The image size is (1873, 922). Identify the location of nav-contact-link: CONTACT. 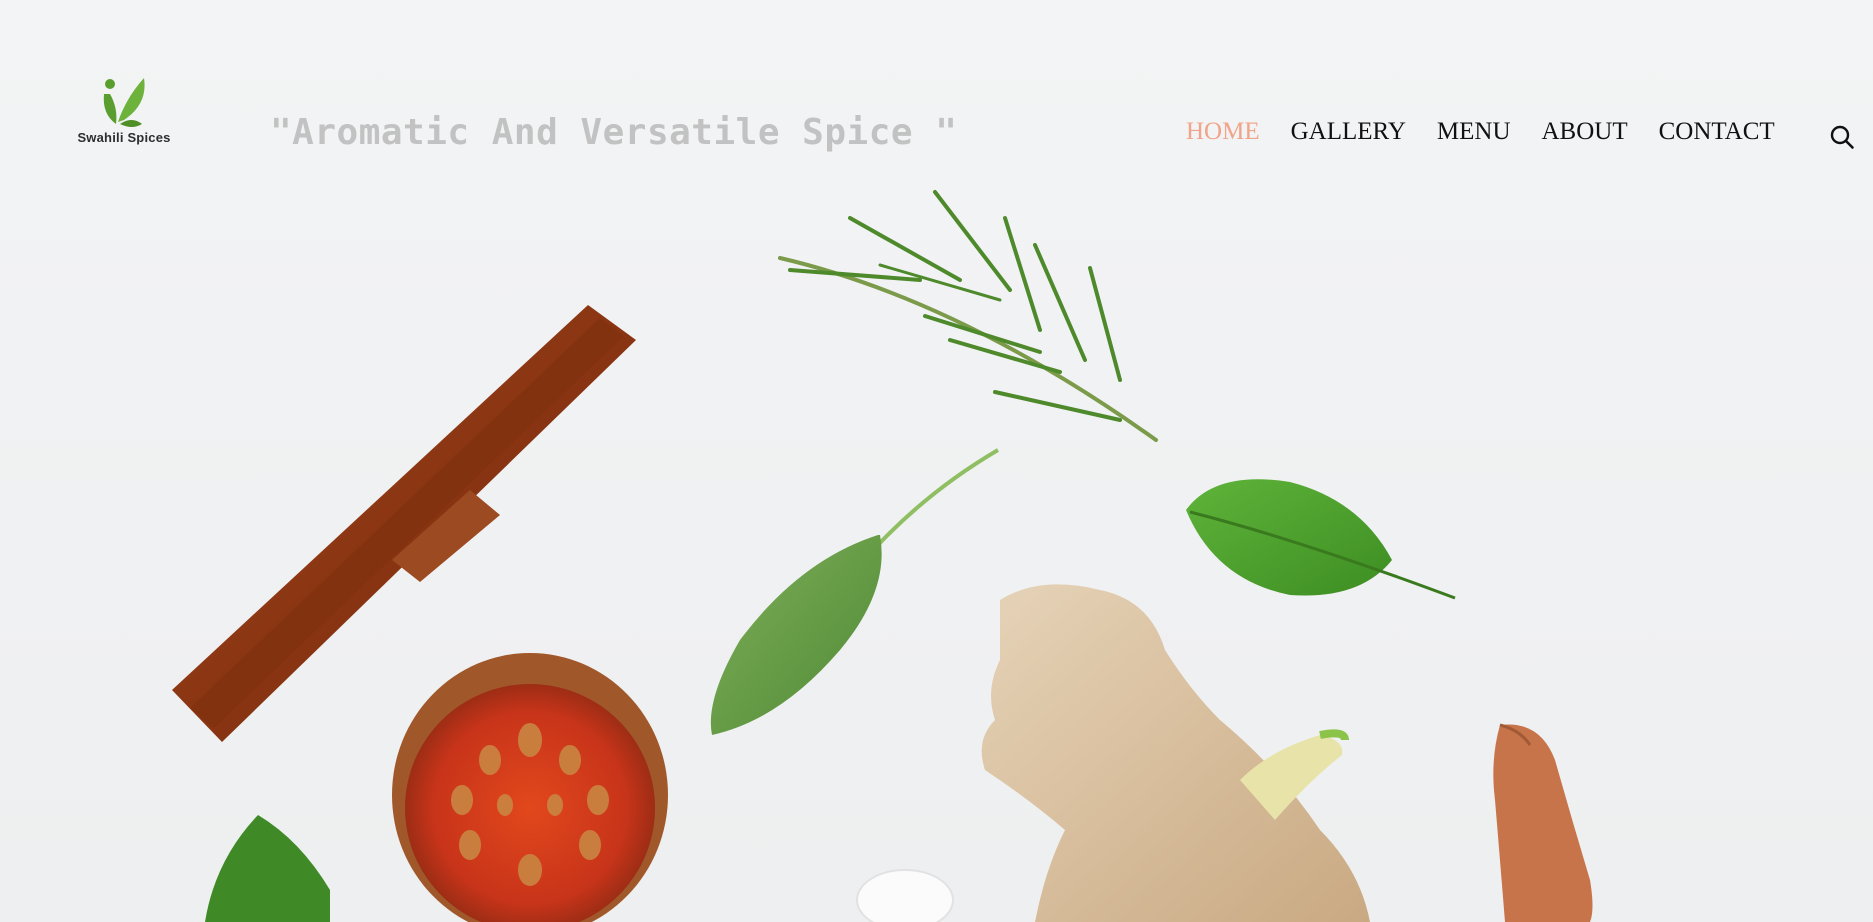
(1717, 132).